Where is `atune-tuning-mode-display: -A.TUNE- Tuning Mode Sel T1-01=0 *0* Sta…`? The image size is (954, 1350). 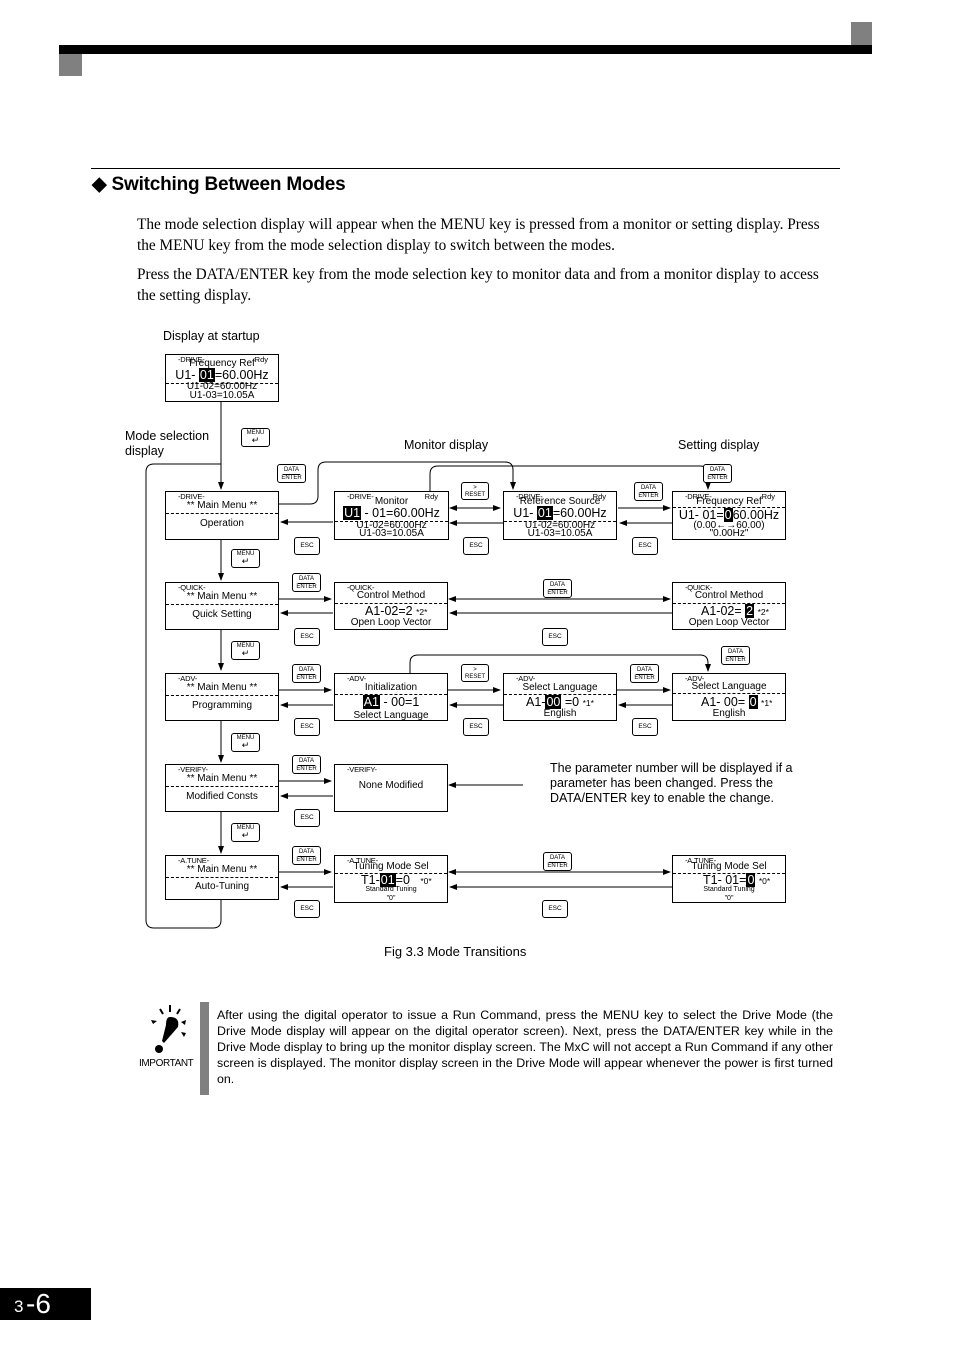 atune-tuning-mode-display: -A.TUNE- Tuning Mode Sel T1-01=0 *0* Sta… is located at coordinates (391, 879).